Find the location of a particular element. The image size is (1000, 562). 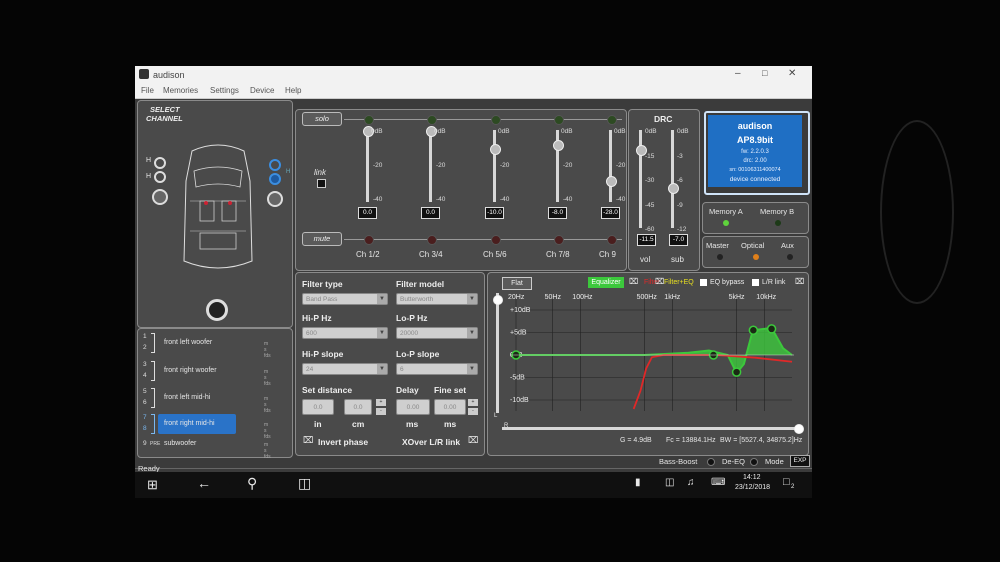

filter-model-select: Butterworth ▼ is located at coordinates (437, 299).